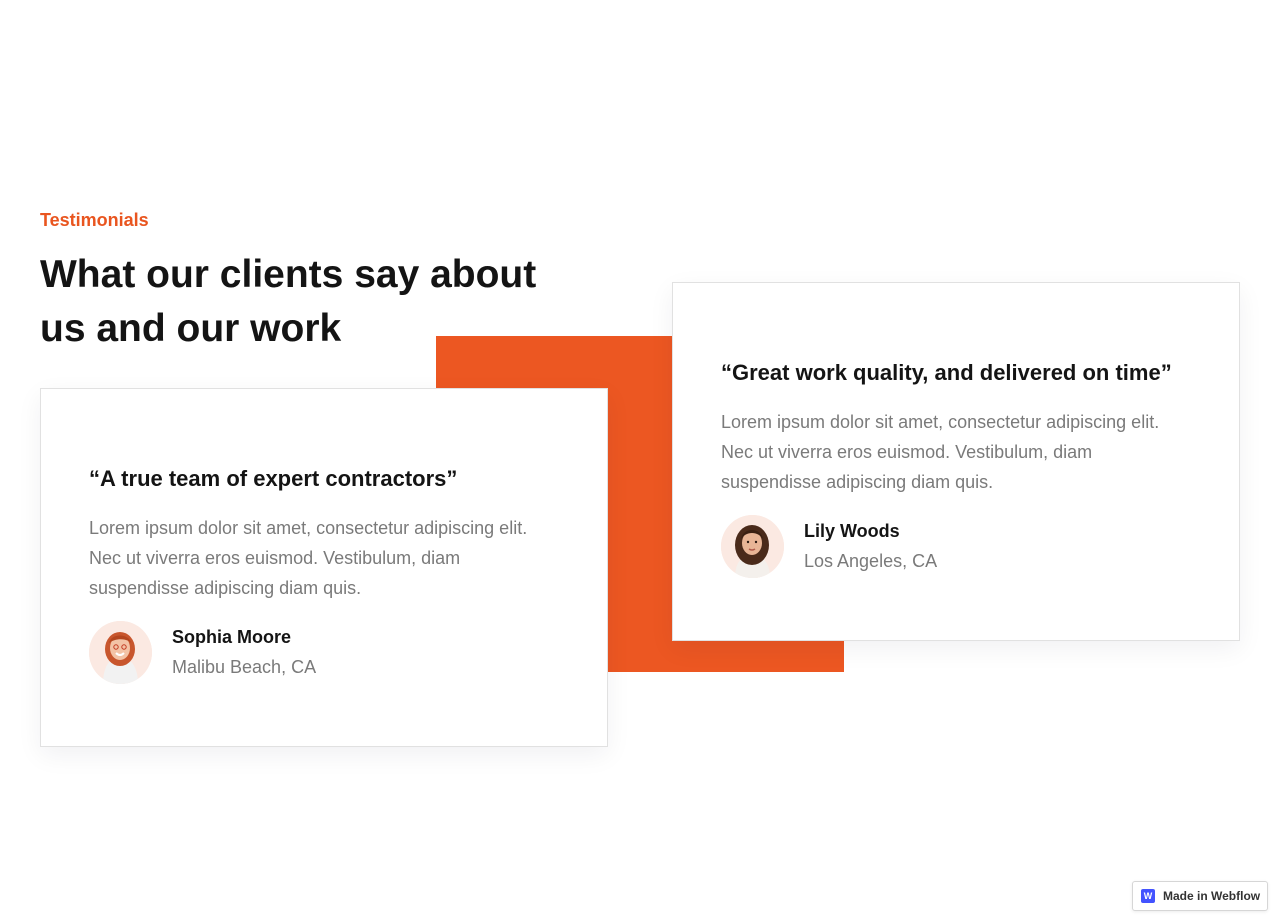 The image size is (1280, 923). I want to click on testimonial-author: Sophia Moore Malibu Beach, CA, so click(324, 652).